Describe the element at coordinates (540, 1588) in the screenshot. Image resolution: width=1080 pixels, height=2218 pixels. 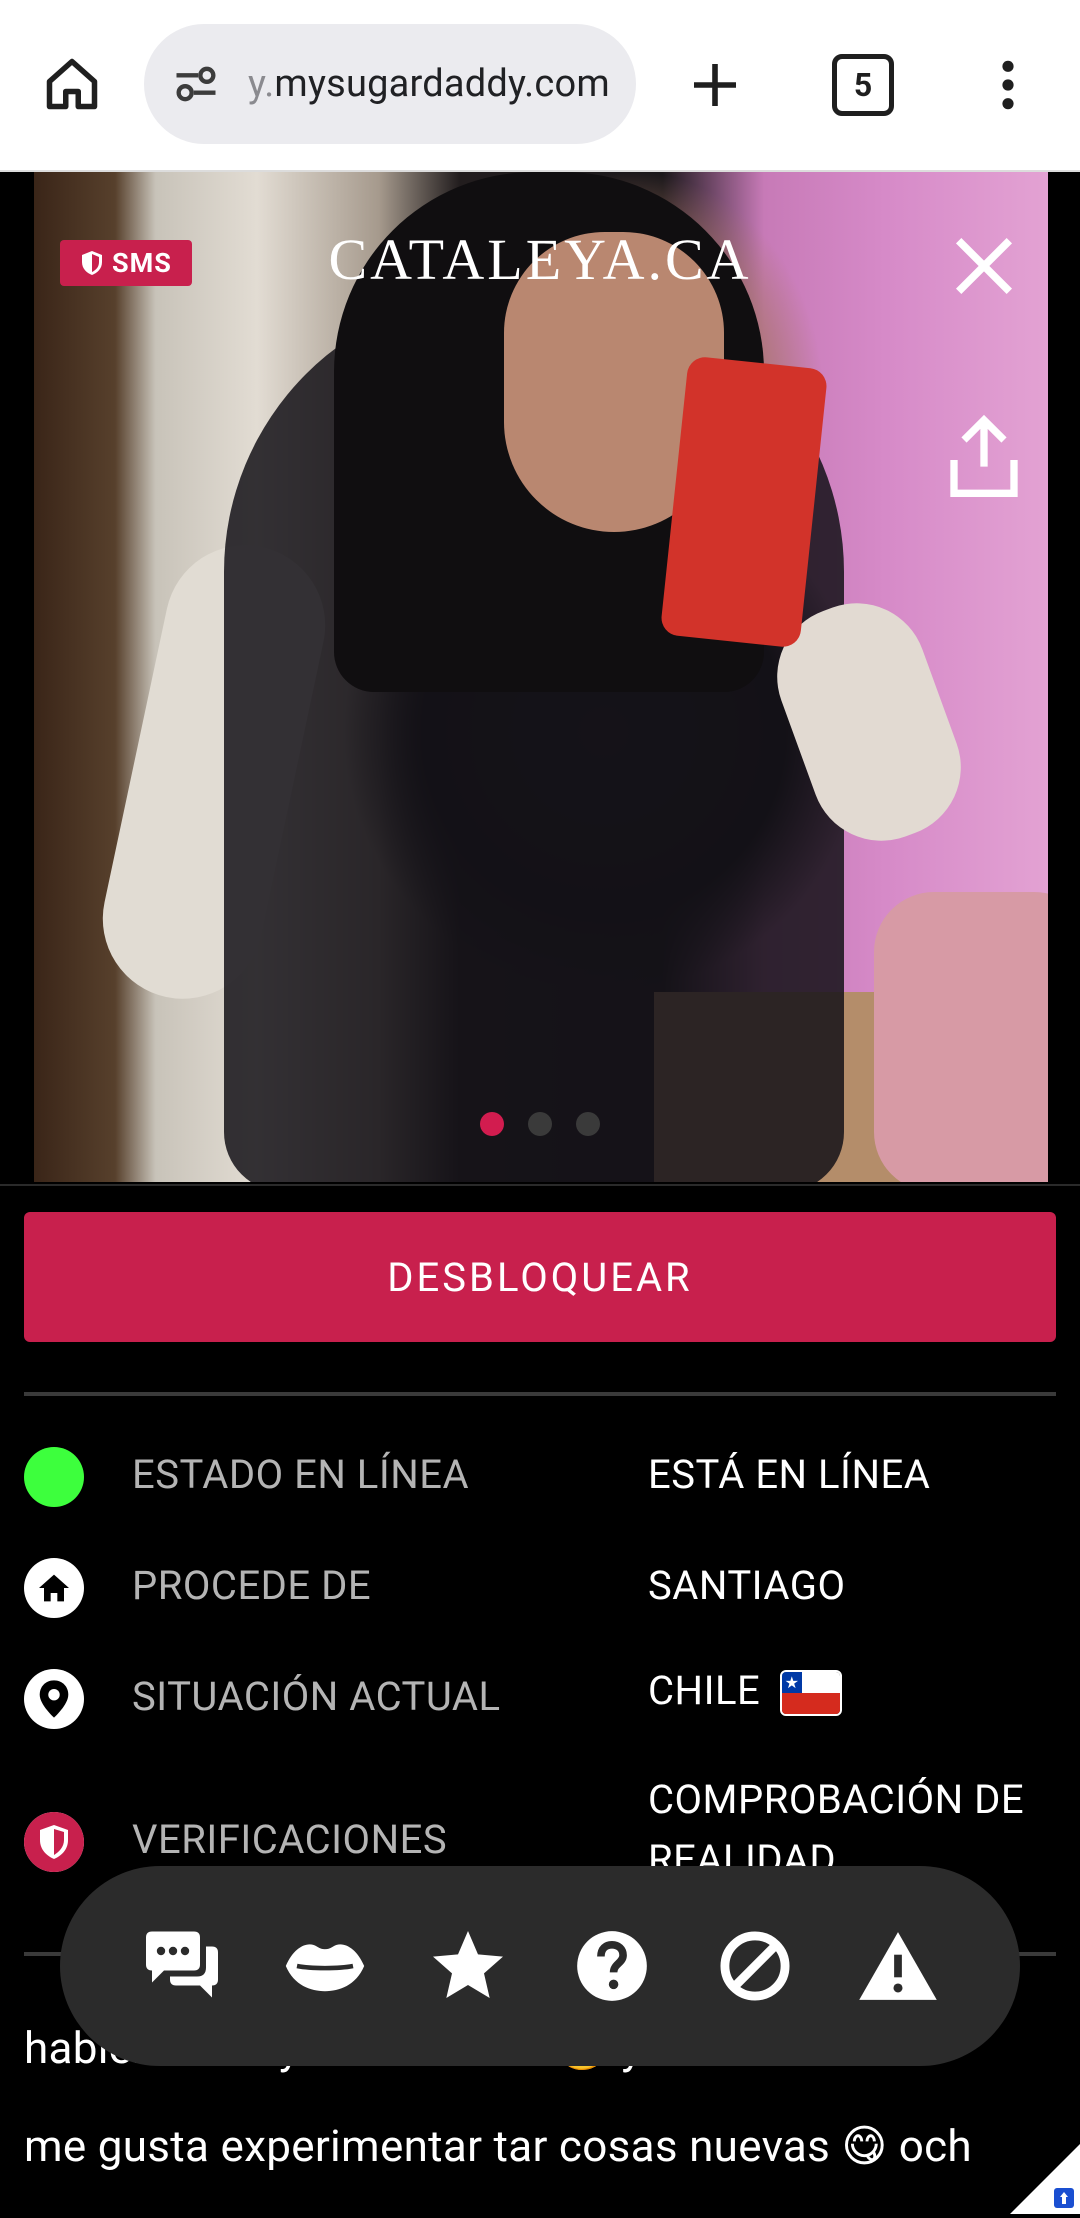
I see `info-row-origin: PROCEDE DE SANTIAGO` at that location.